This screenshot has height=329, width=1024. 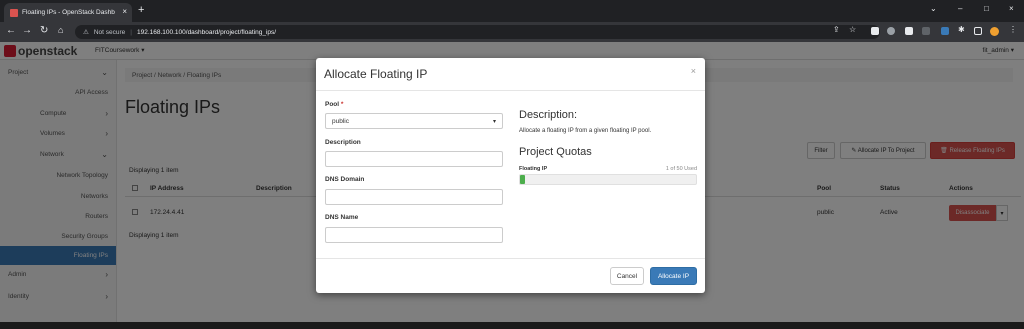 What do you see at coordinates (693, 71) in the screenshot?
I see `close-icon: ×` at bounding box center [693, 71].